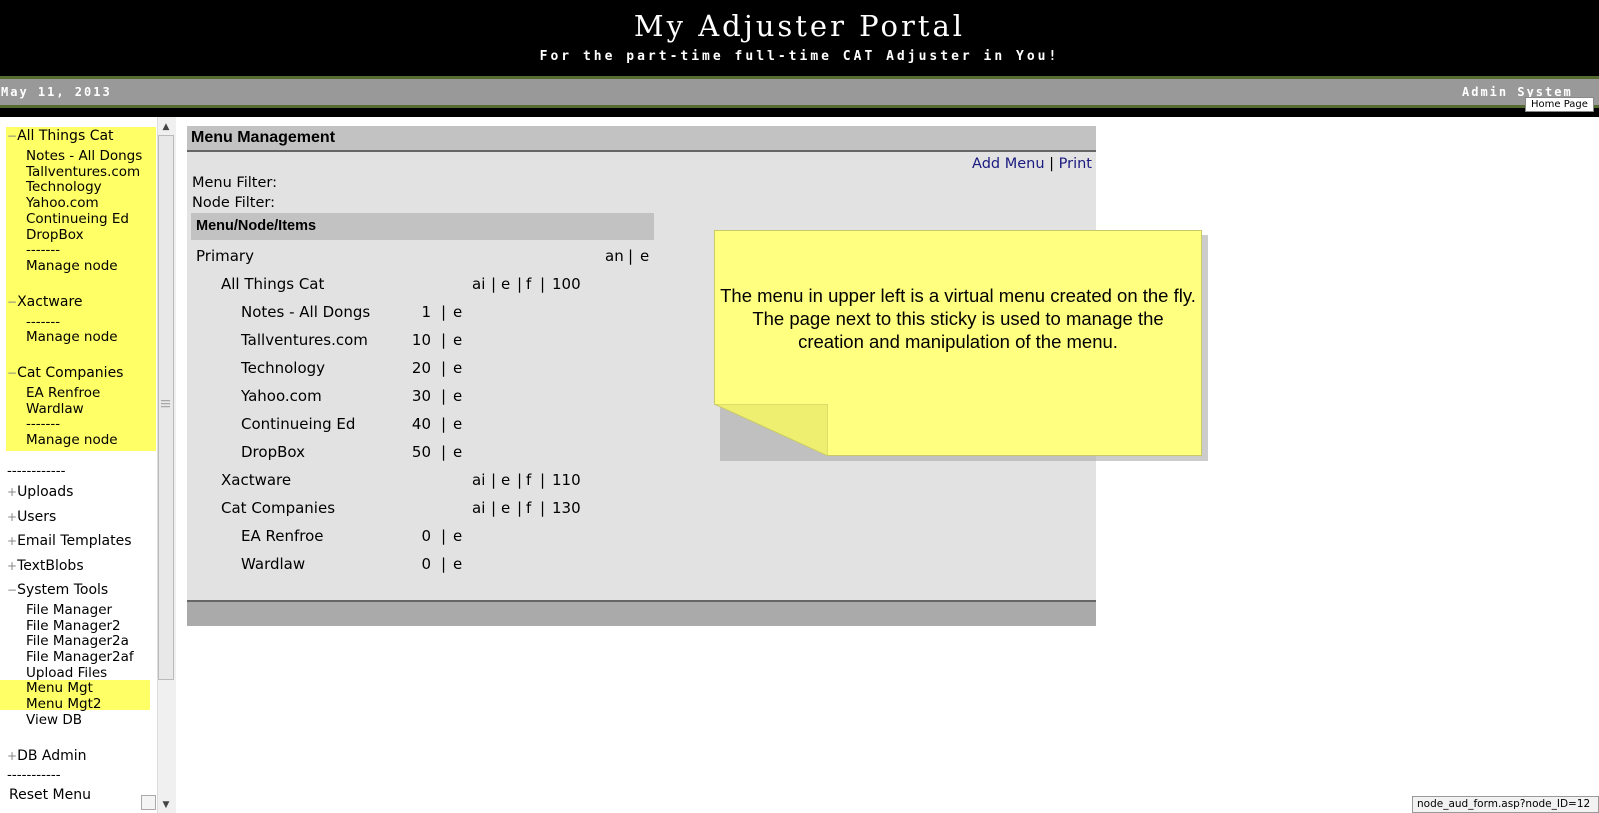 This screenshot has height=813, width=1599. What do you see at coordinates (263, 137) in the screenshot?
I see `panel-title: Menu Management` at bounding box center [263, 137].